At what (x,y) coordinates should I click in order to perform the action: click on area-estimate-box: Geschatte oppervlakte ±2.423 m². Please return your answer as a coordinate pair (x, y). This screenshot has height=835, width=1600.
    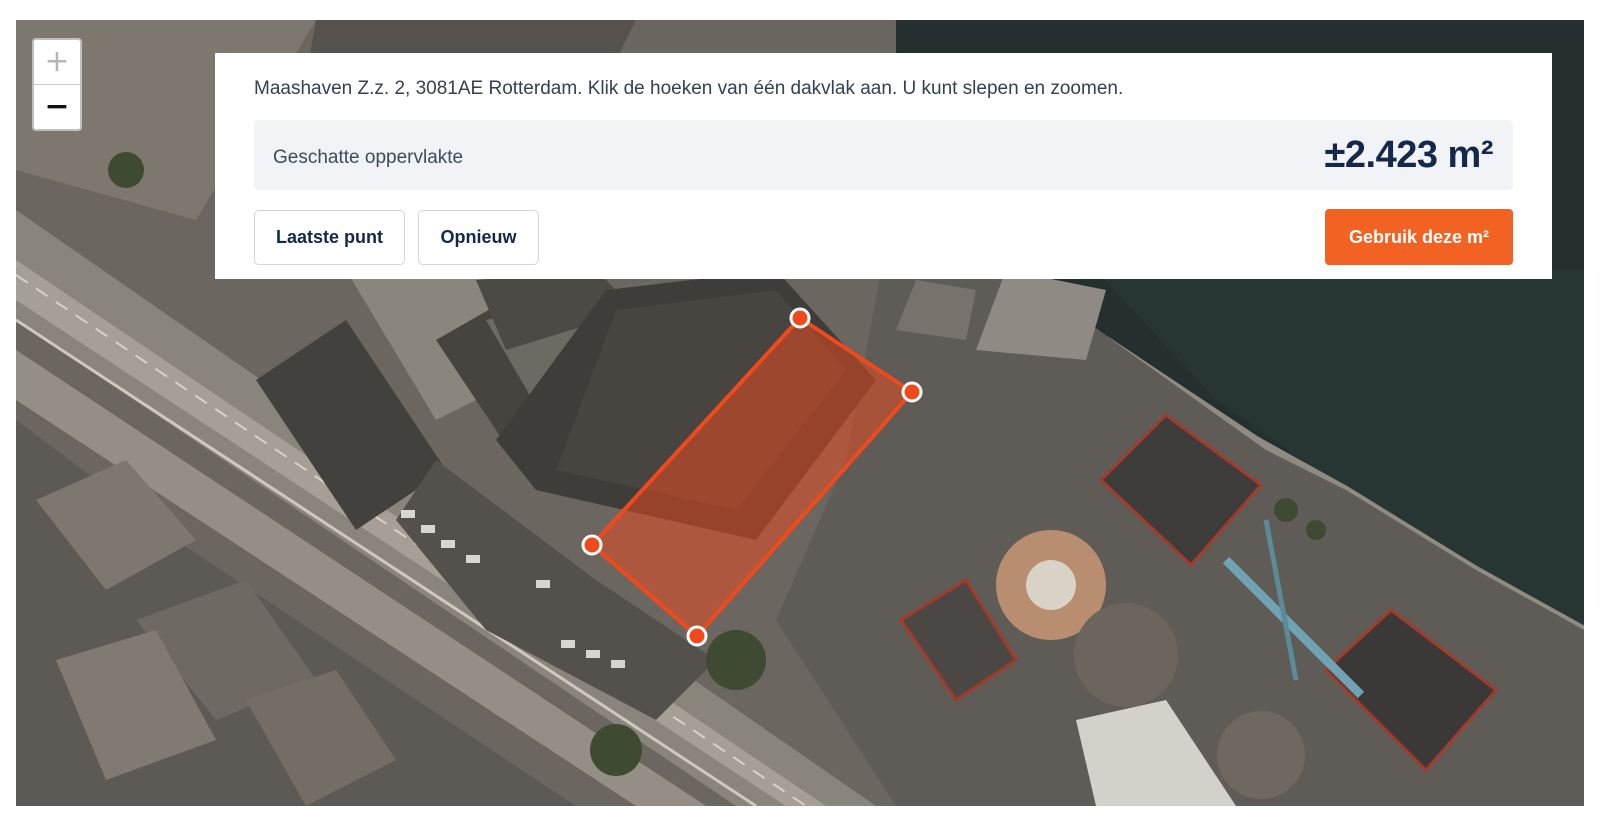
    Looking at the image, I should click on (883, 155).